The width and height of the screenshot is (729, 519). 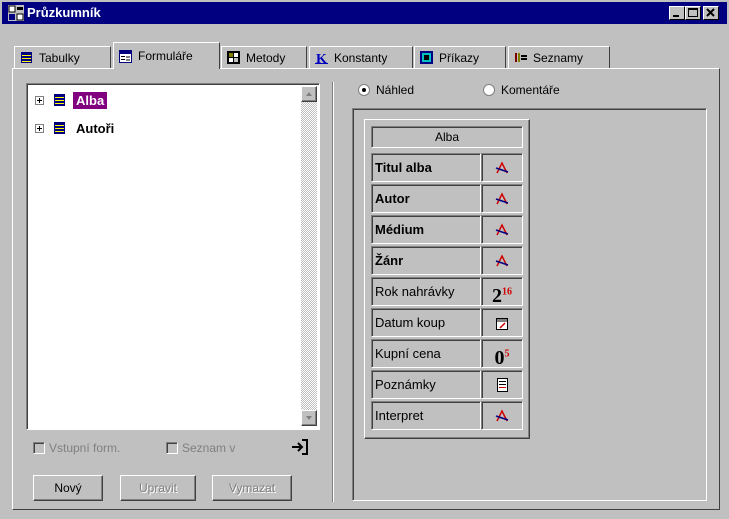 I want to click on form-field-row: Poznámky, so click(x=447, y=384).